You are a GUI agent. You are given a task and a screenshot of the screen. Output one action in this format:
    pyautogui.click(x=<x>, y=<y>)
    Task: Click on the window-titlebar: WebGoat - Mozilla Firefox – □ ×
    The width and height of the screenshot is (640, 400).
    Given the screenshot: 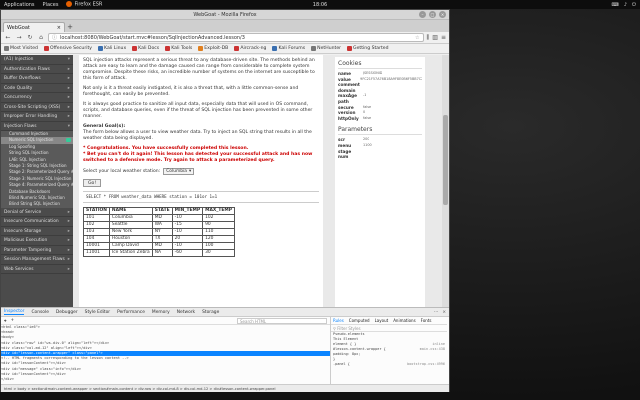 What is the action you would take?
    pyautogui.click(x=225, y=15)
    